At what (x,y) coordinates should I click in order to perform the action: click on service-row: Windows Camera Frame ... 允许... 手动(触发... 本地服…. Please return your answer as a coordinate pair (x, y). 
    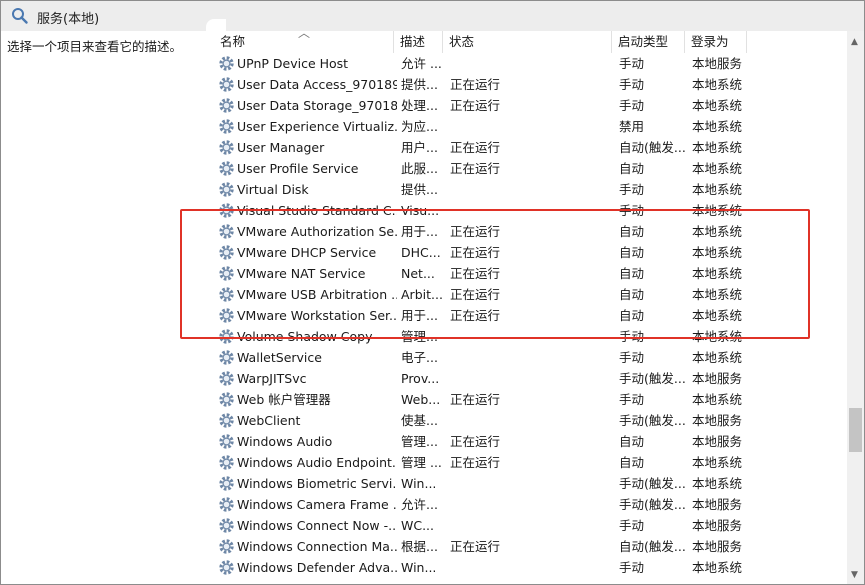
    Looking at the image, I should click on (530, 504).